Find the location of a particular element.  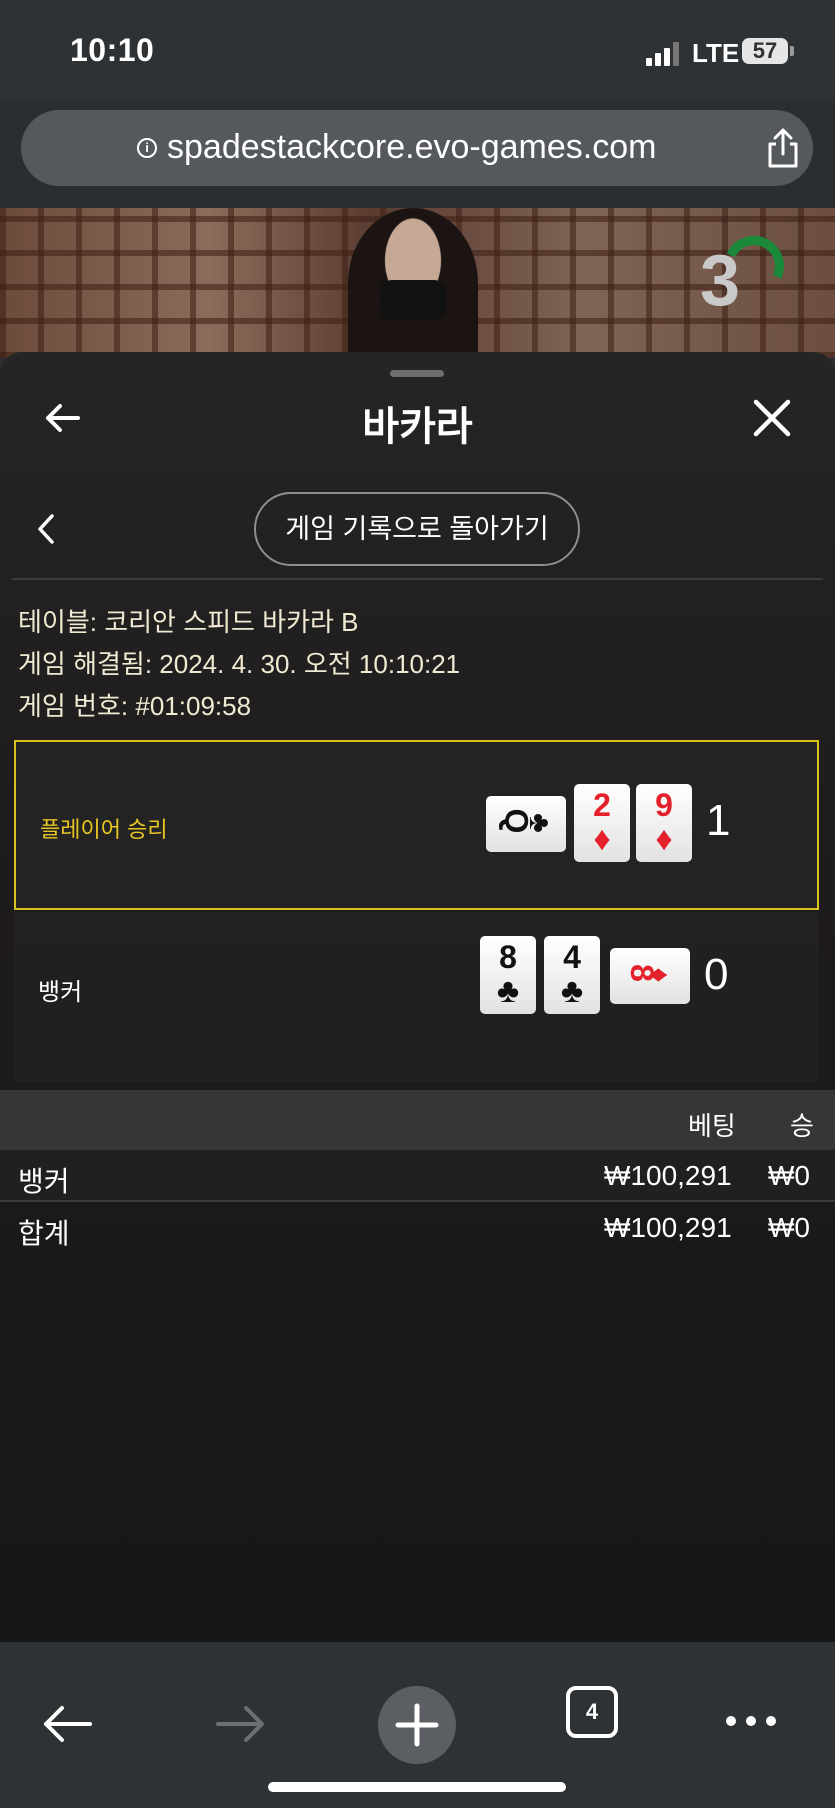

playing-card: 8 ♣ is located at coordinates (508, 975).